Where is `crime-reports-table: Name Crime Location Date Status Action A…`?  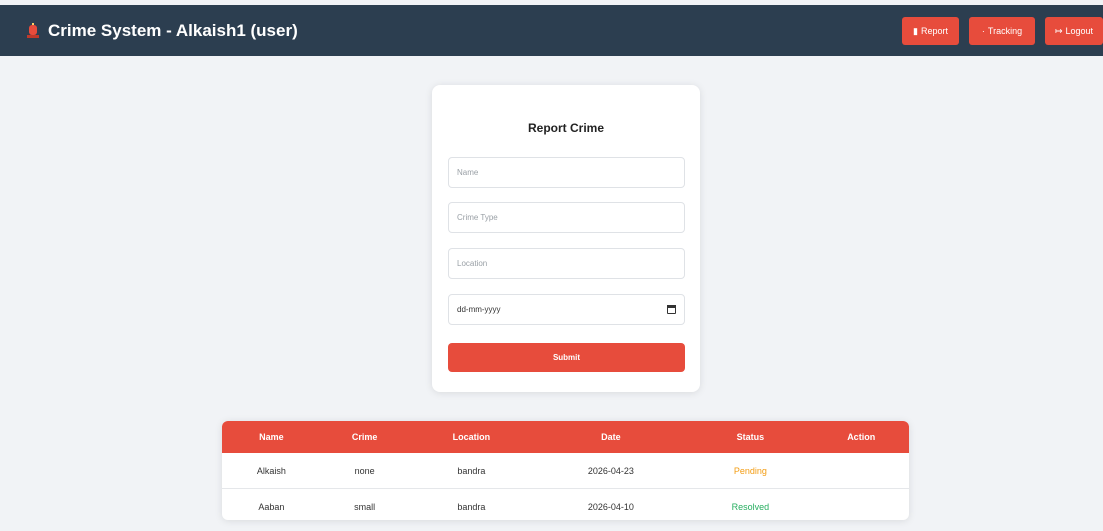 crime-reports-table: Name Crime Location Date Status Action A… is located at coordinates (565, 470).